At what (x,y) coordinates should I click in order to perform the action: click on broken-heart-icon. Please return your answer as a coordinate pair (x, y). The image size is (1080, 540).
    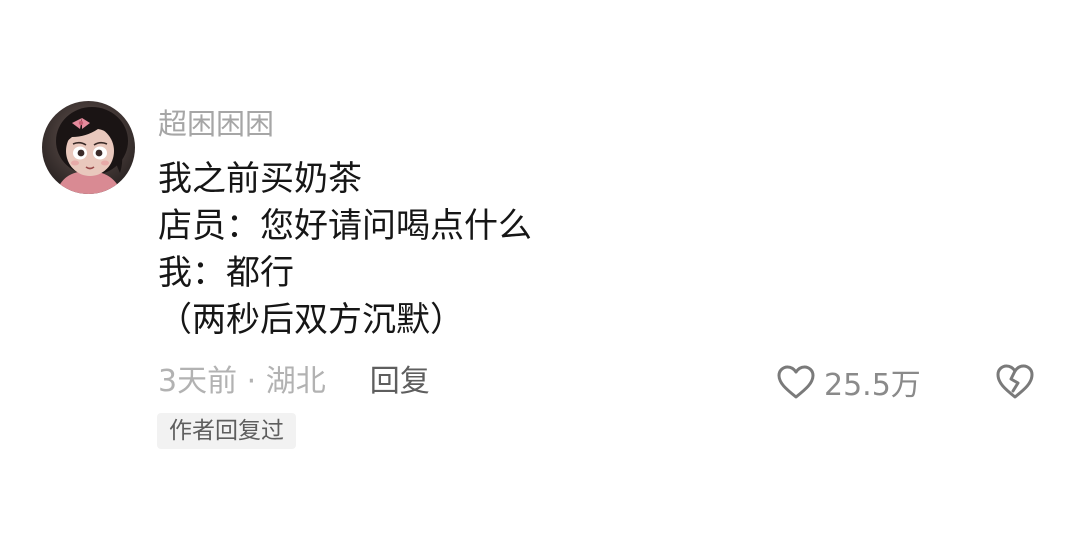
    Looking at the image, I should click on (1015, 381).